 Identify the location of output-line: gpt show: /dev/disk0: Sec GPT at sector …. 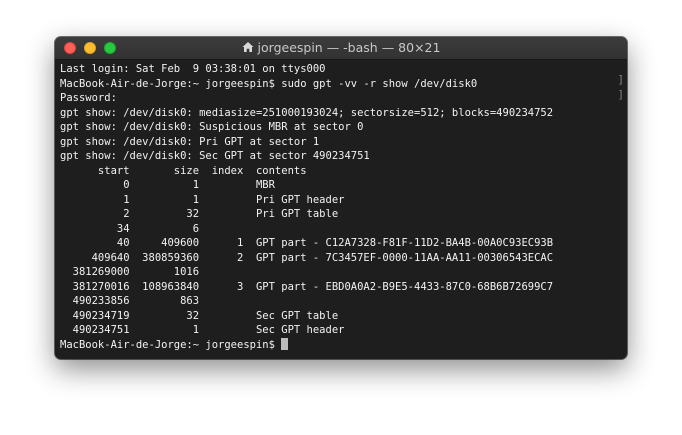
(215, 156).